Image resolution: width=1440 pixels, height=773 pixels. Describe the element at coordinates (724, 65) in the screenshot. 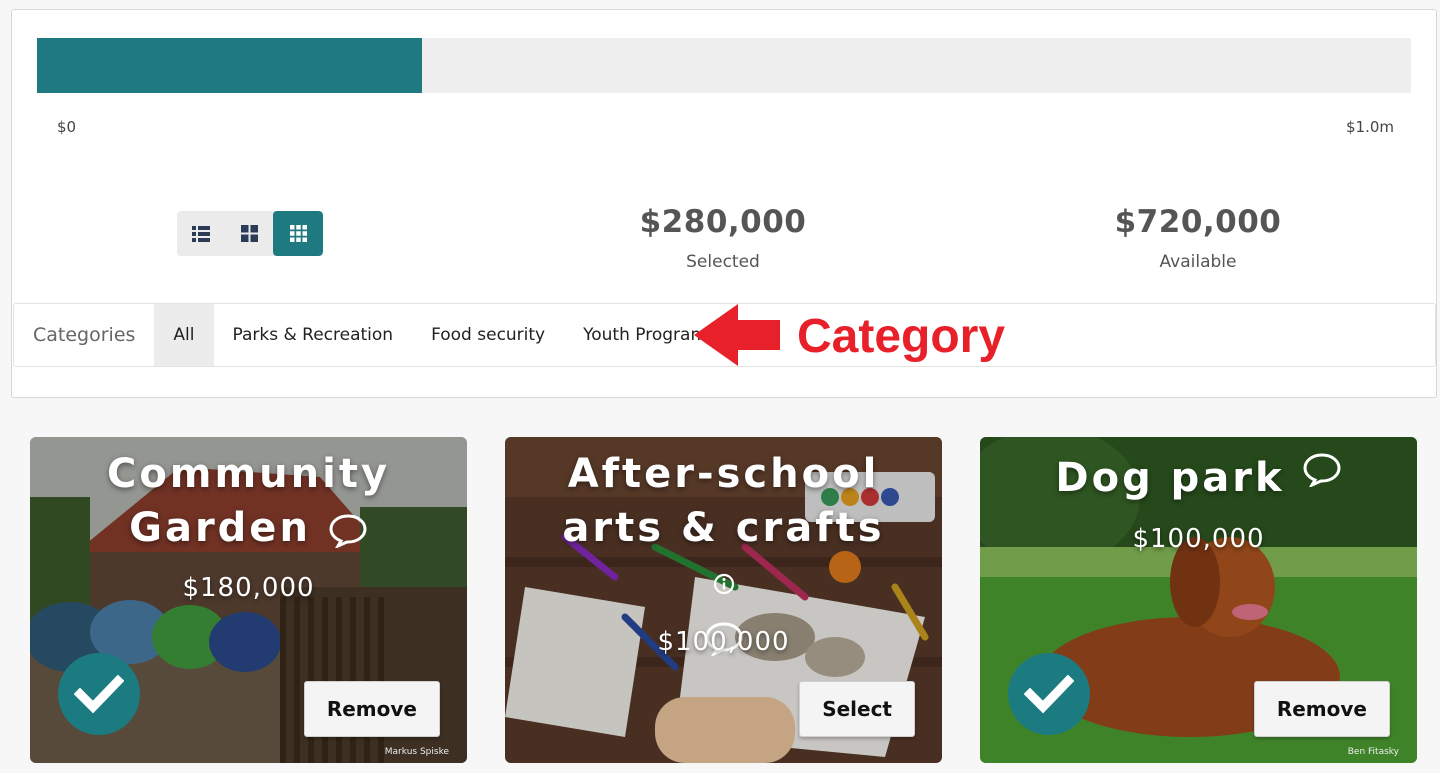

I see `budget-progress-bar` at that location.